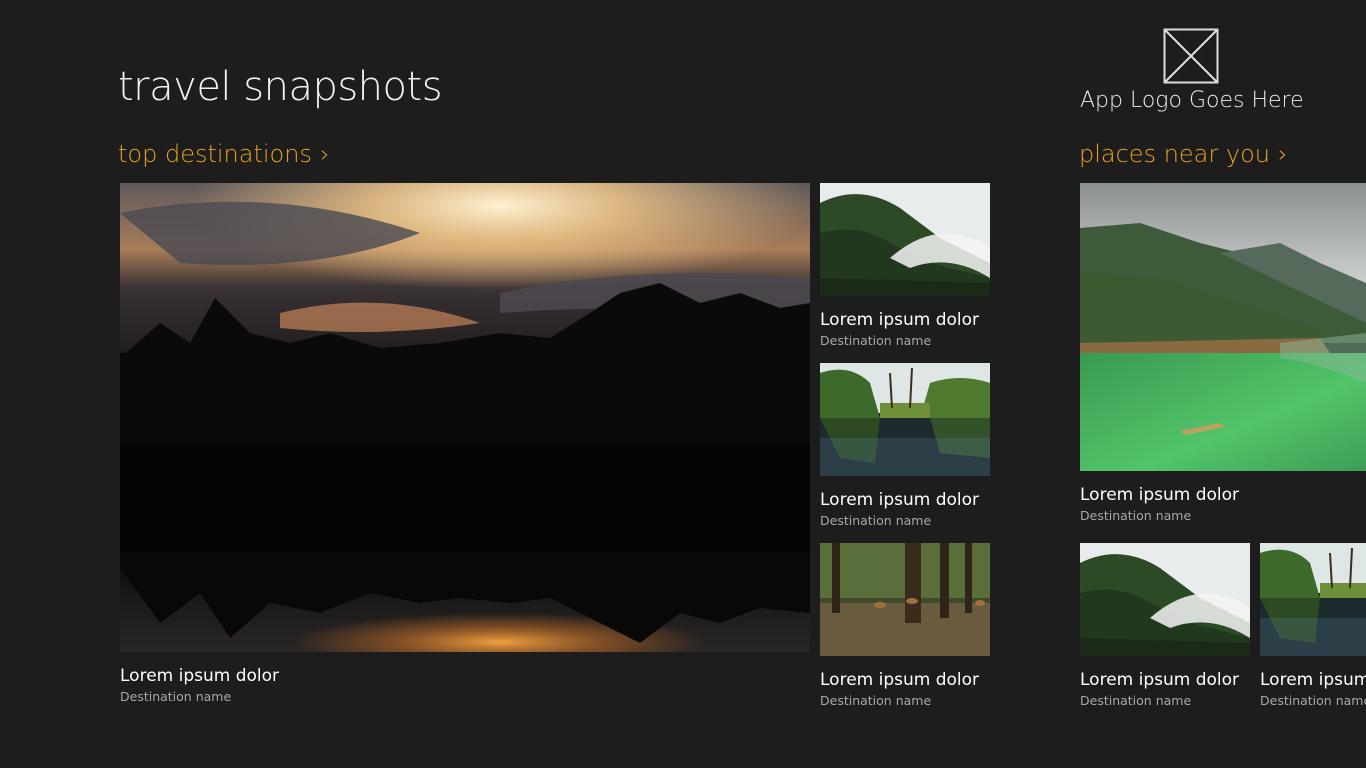  I want to click on destination-caption-2: Lorem ipsum dolor Destination name, so click(899, 329).